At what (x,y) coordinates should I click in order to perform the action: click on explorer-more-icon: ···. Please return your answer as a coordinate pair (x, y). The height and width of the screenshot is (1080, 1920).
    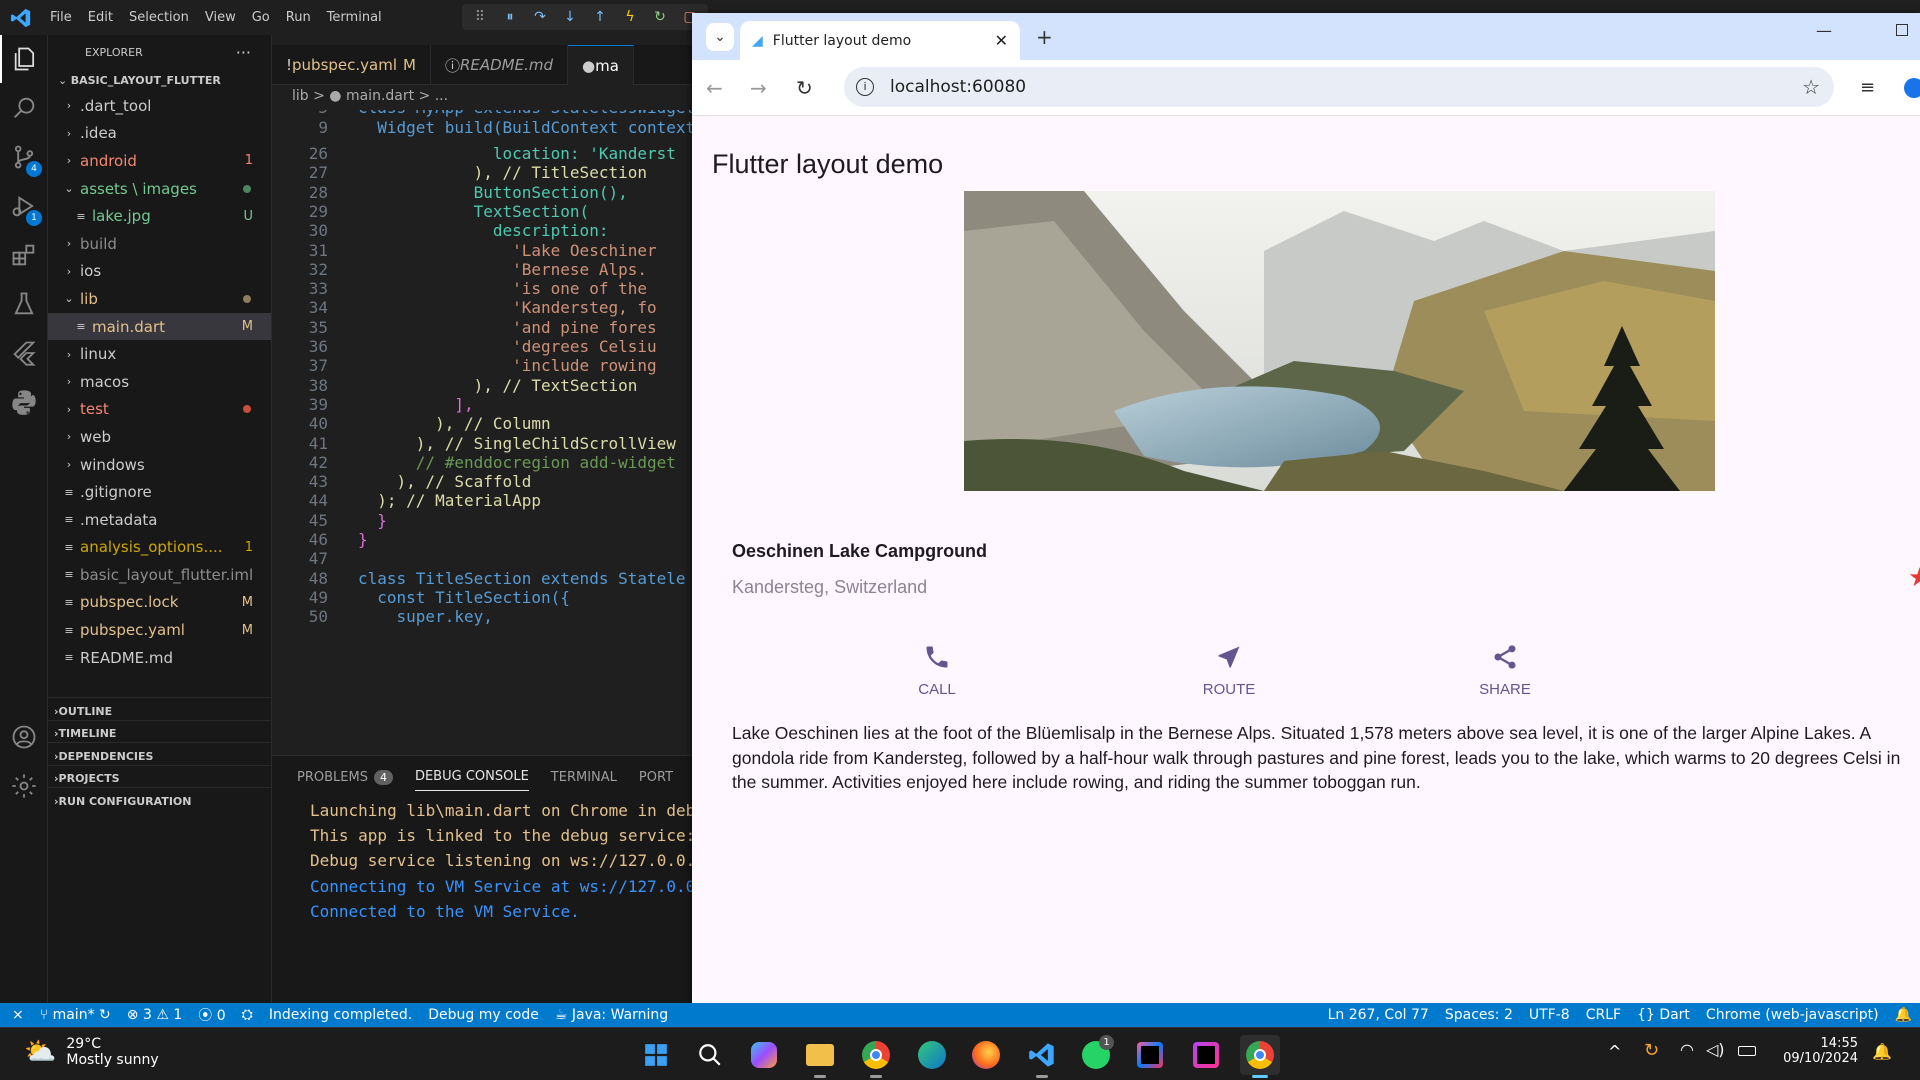
    Looking at the image, I should click on (243, 52).